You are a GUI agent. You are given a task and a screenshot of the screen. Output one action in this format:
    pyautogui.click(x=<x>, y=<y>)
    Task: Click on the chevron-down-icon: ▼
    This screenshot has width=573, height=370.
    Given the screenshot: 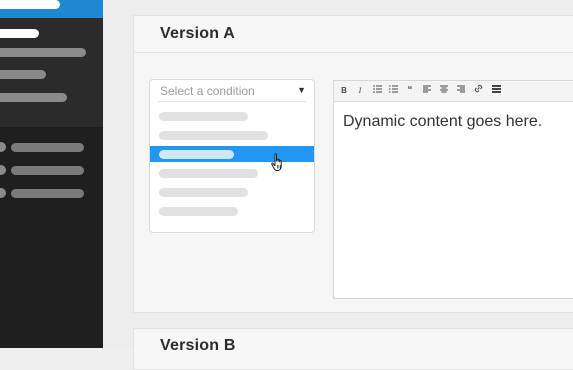 What is the action you would take?
    pyautogui.click(x=301, y=90)
    